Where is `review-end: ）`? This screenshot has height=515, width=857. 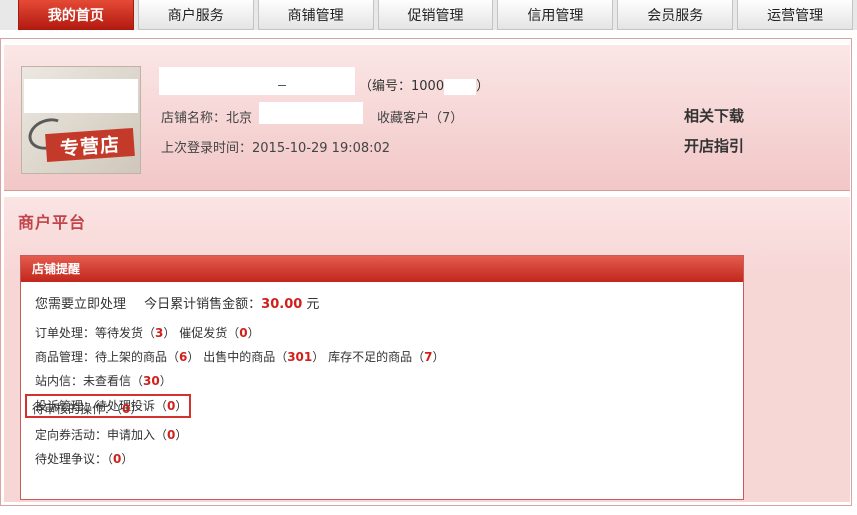
review-end: ） is located at coordinates (136, 409).